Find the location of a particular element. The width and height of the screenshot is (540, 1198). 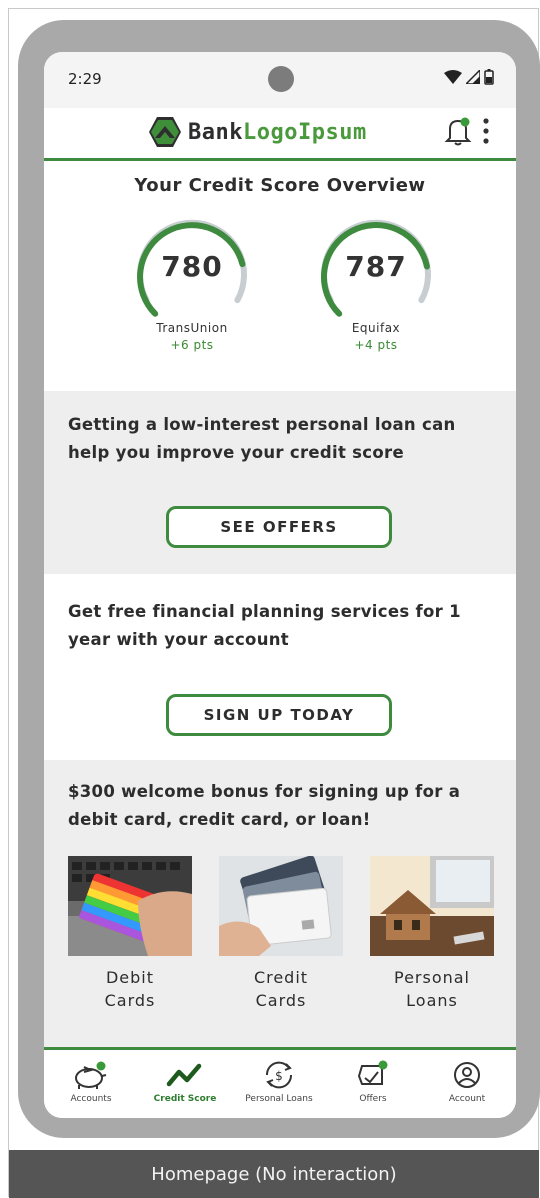

nav-personal-loans: $ Personal Loans is located at coordinates (279, 1082).